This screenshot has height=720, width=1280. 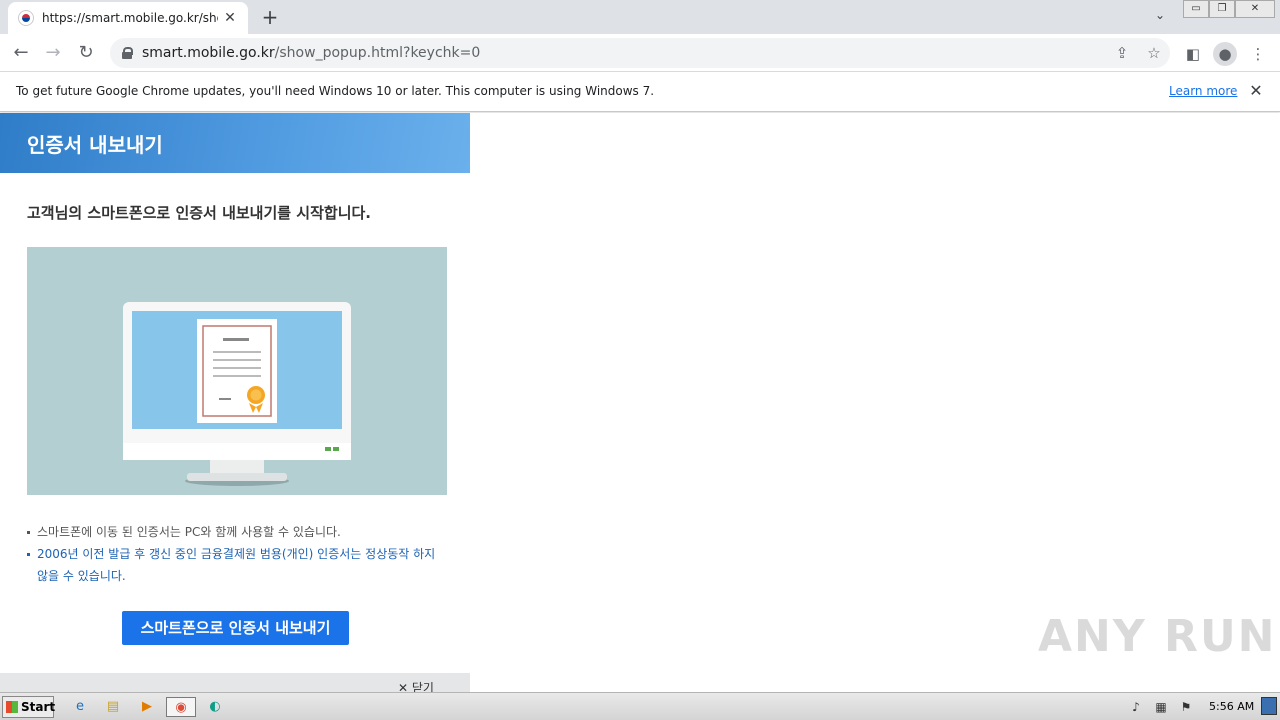 I want to click on restore-button: ❐, so click(x=1222, y=9).